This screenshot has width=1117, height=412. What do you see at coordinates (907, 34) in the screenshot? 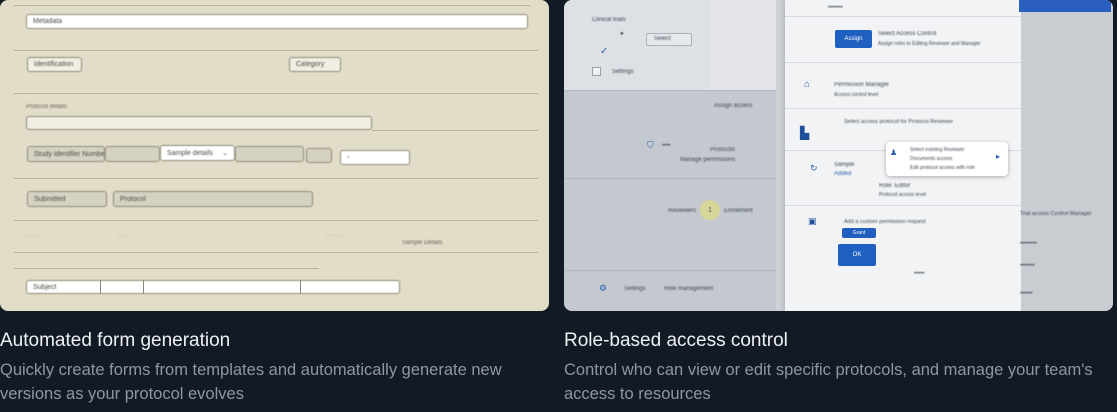
I see `preview-assign-title: Select Access Control` at bounding box center [907, 34].